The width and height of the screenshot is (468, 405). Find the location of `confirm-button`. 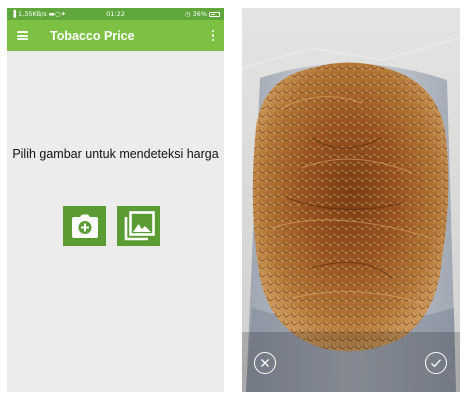

confirm-button is located at coordinates (436, 363).